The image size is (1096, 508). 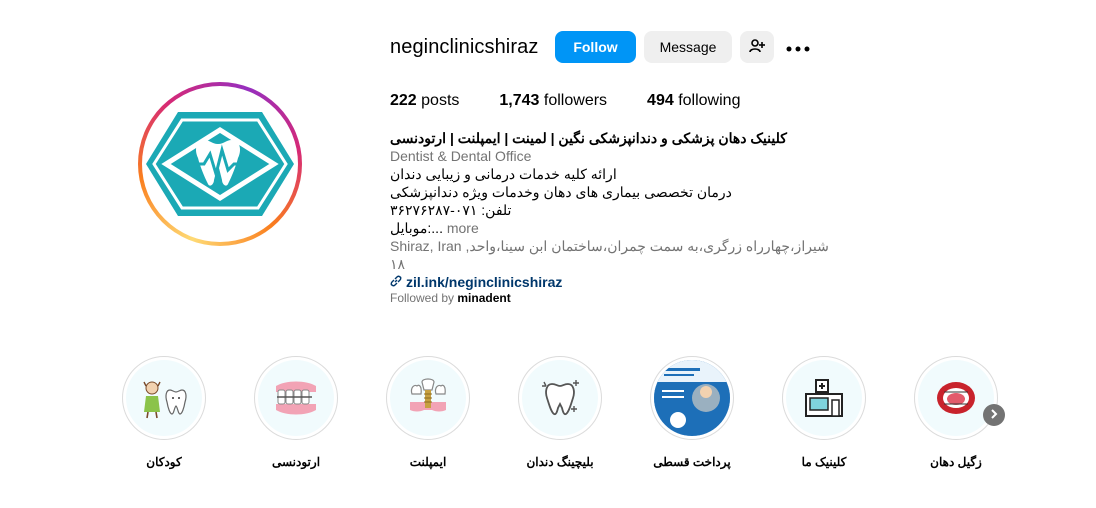 I want to click on followers-count: 1,743, so click(x=519, y=100).